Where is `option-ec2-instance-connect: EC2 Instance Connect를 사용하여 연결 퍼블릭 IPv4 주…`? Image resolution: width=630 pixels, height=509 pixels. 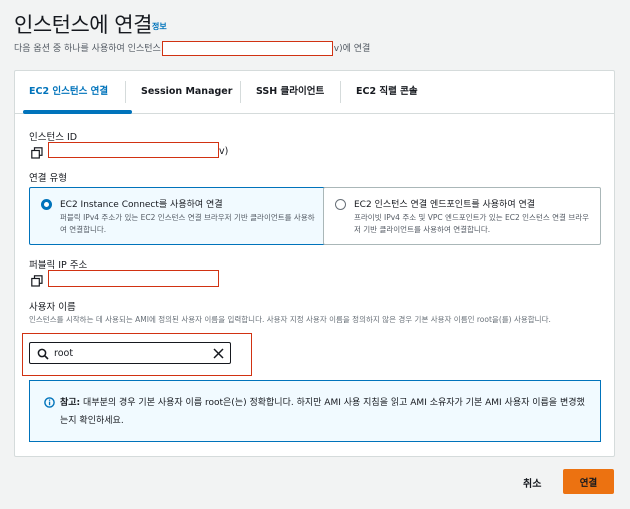
option-ec2-instance-connect: EC2 Instance Connect를 사용하여 연결 퍼블릭 IPv4 주… is located at coordinates (182, 216).